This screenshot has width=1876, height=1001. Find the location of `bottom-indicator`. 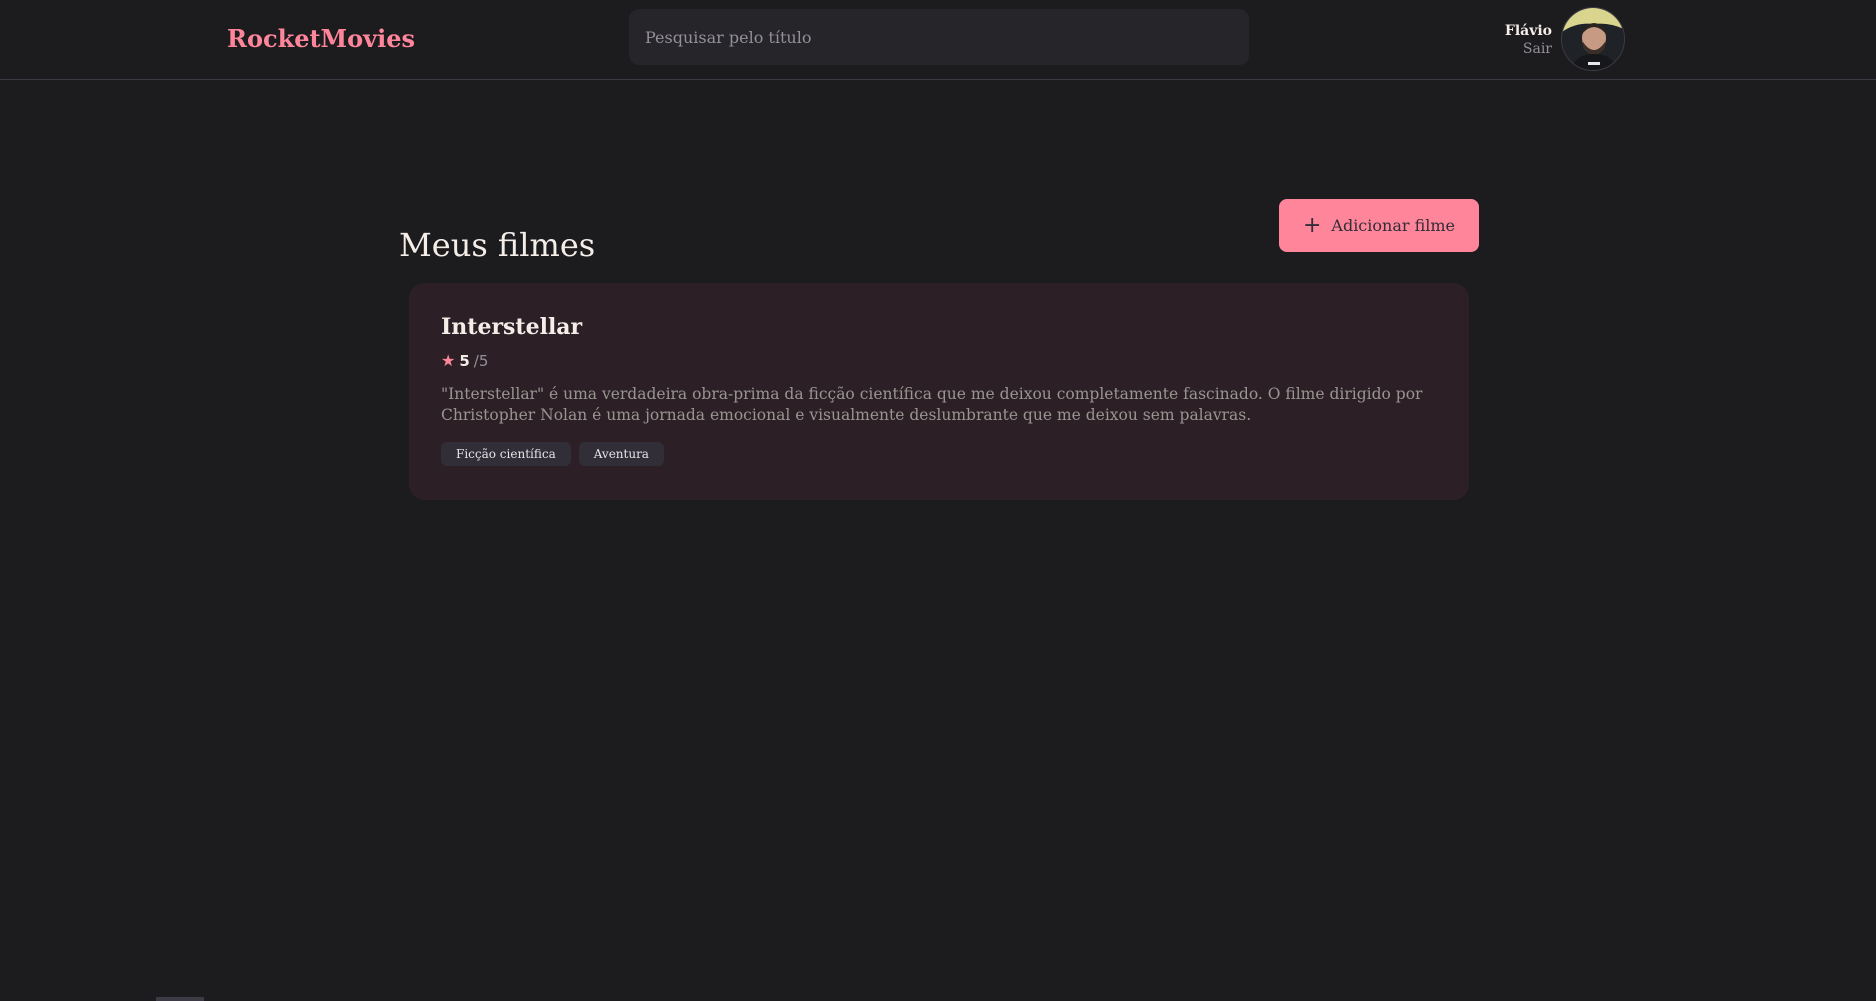

bottom-indicator is located at coordinates (180, 999).